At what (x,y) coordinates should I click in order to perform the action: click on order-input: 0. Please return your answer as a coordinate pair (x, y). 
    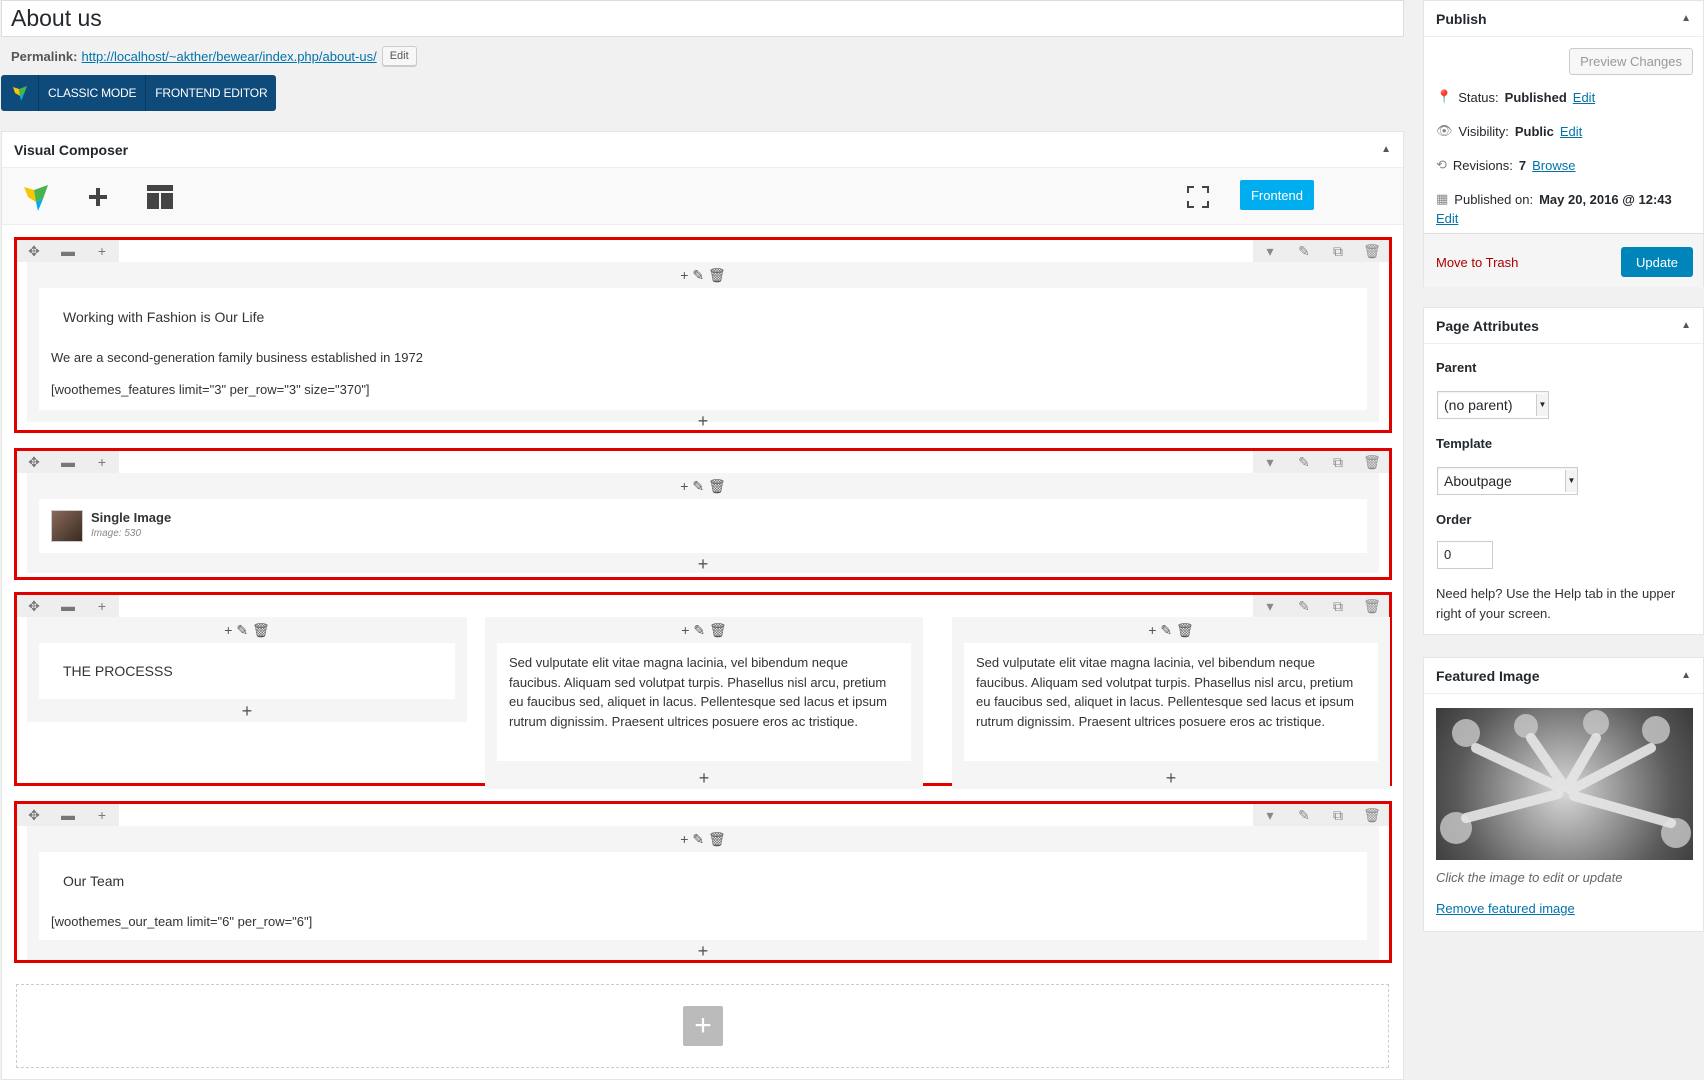
    Looking at the image, I should click on (1465, 555).